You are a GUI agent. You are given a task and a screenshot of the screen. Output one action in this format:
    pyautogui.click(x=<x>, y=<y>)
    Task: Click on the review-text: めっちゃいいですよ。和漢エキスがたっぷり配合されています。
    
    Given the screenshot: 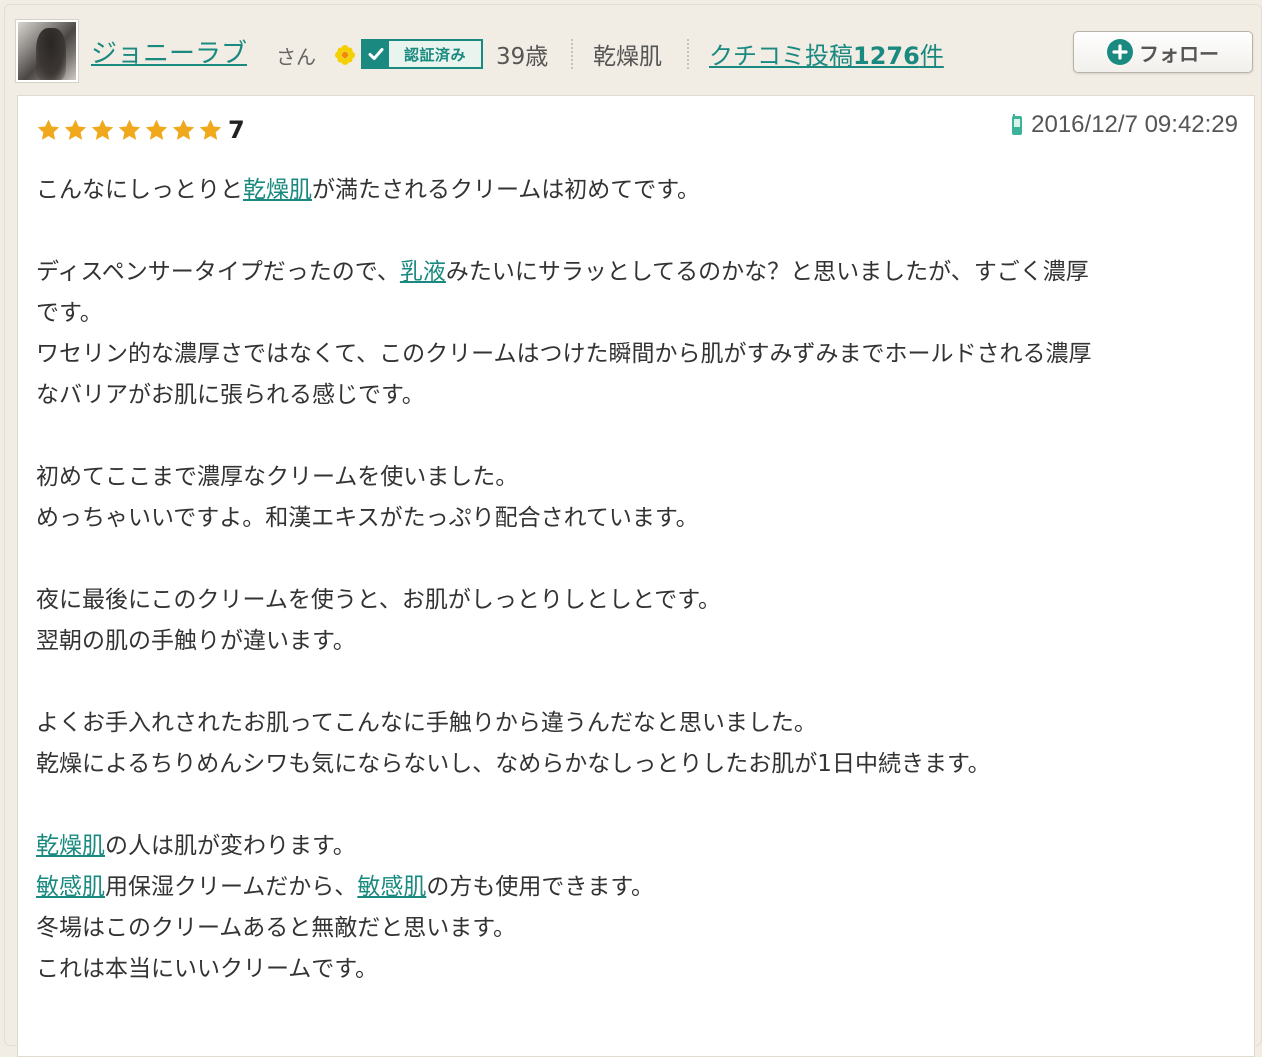 What is the action you would take?
    pyautogui.click(x=367, y=518)
    